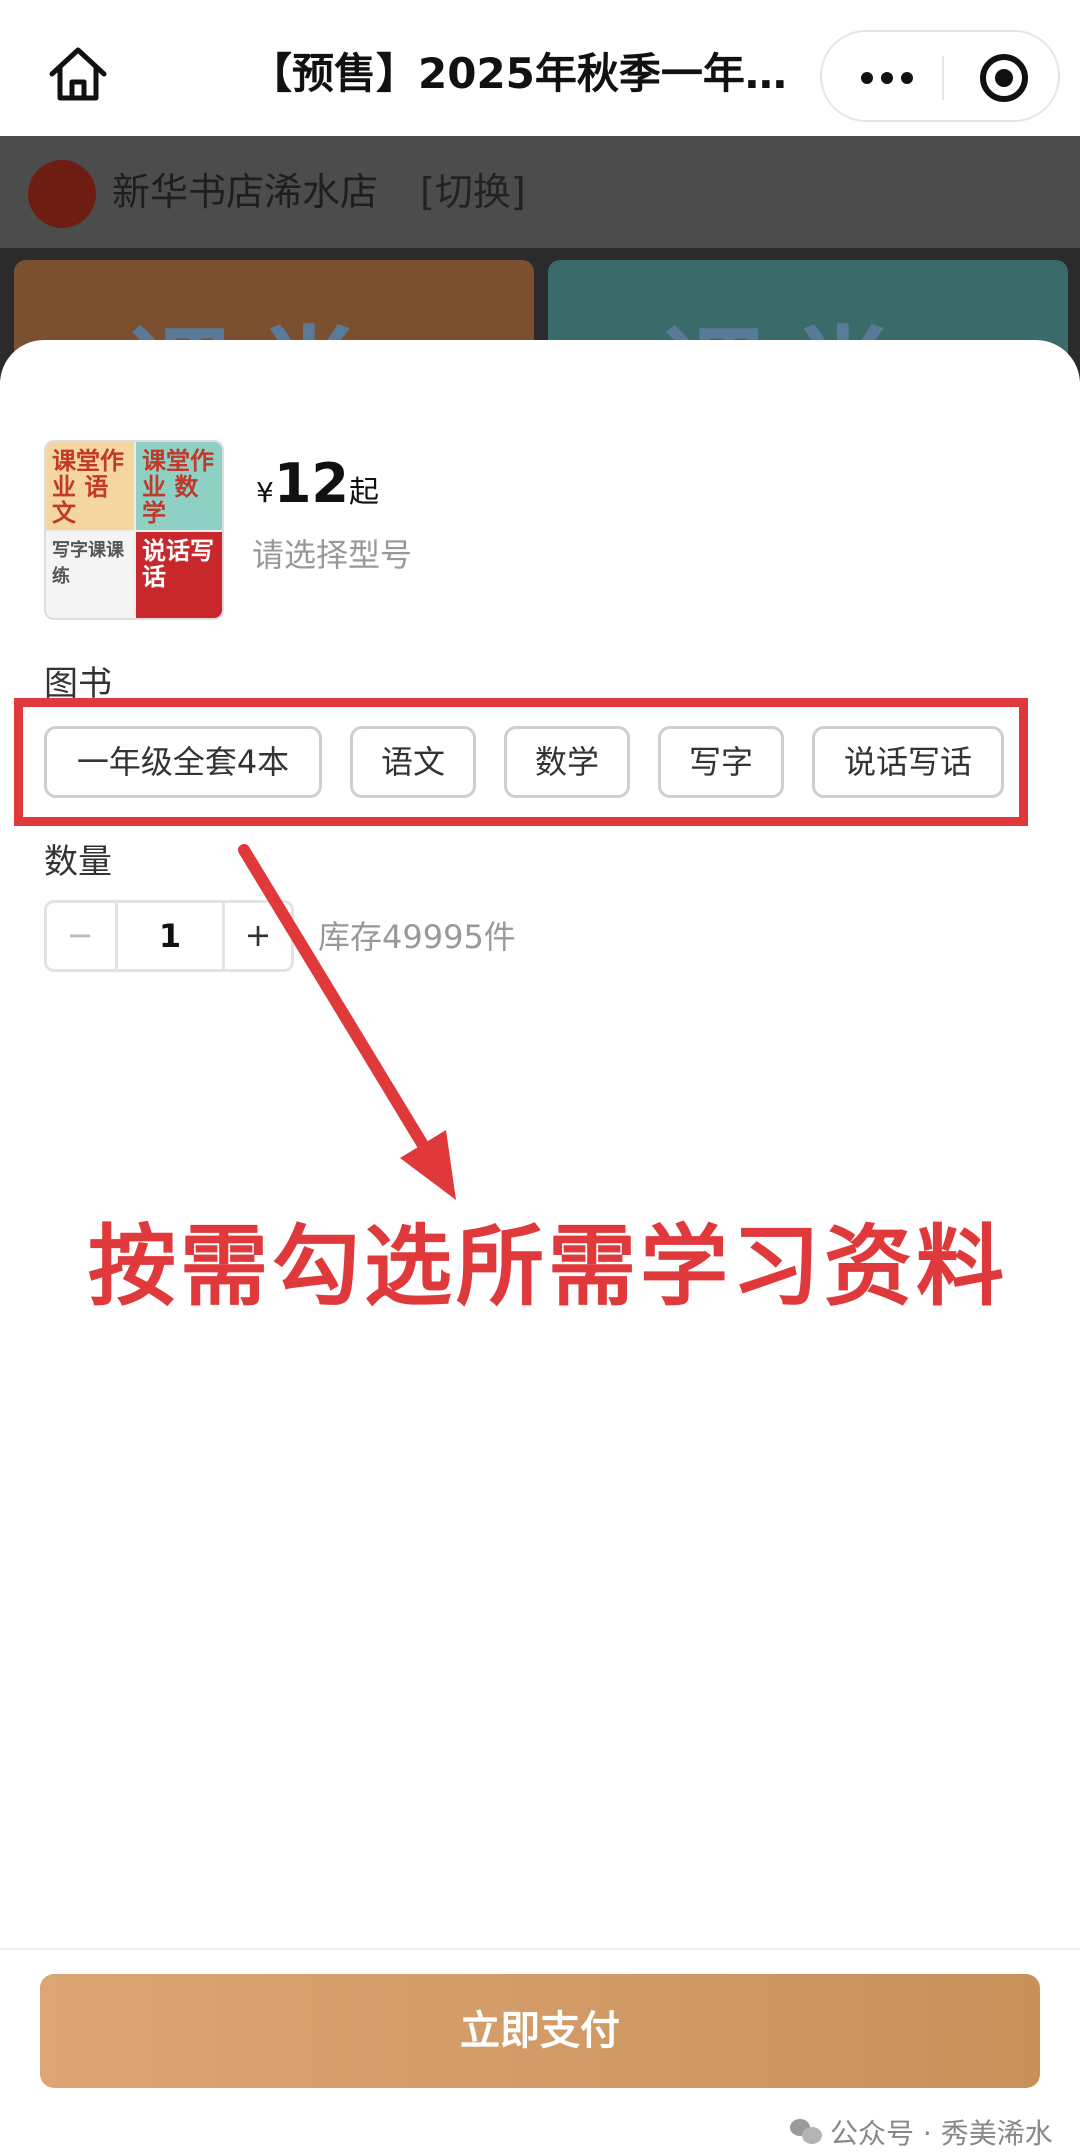 This screenshot has height=2152, width=1080. I want to click on product-price: ¥12起, so click(317, 483).